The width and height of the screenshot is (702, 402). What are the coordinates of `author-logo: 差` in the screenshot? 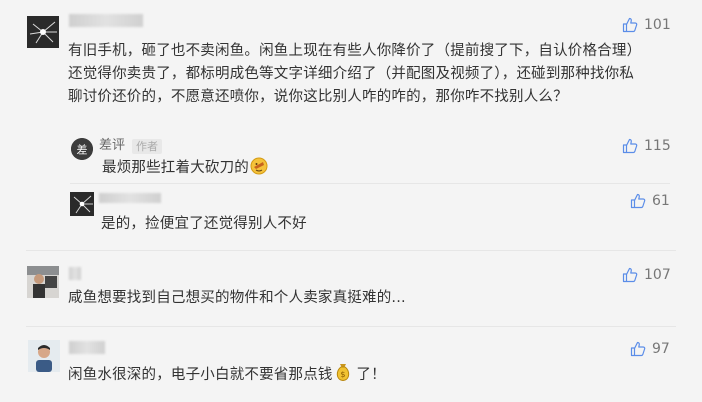 It's located at (82, 149).